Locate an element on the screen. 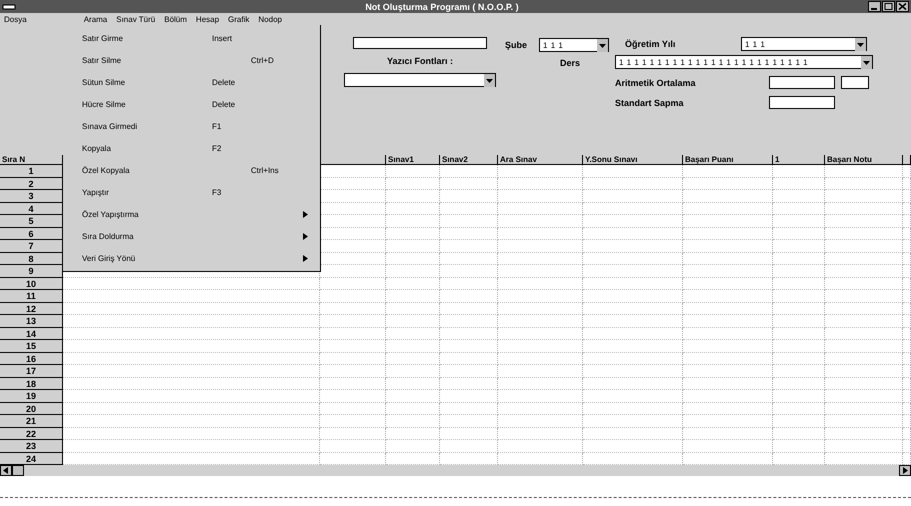 The width and height of the screenshot is (911, 506). row-header: 11 is located at coordinates (31, 296).